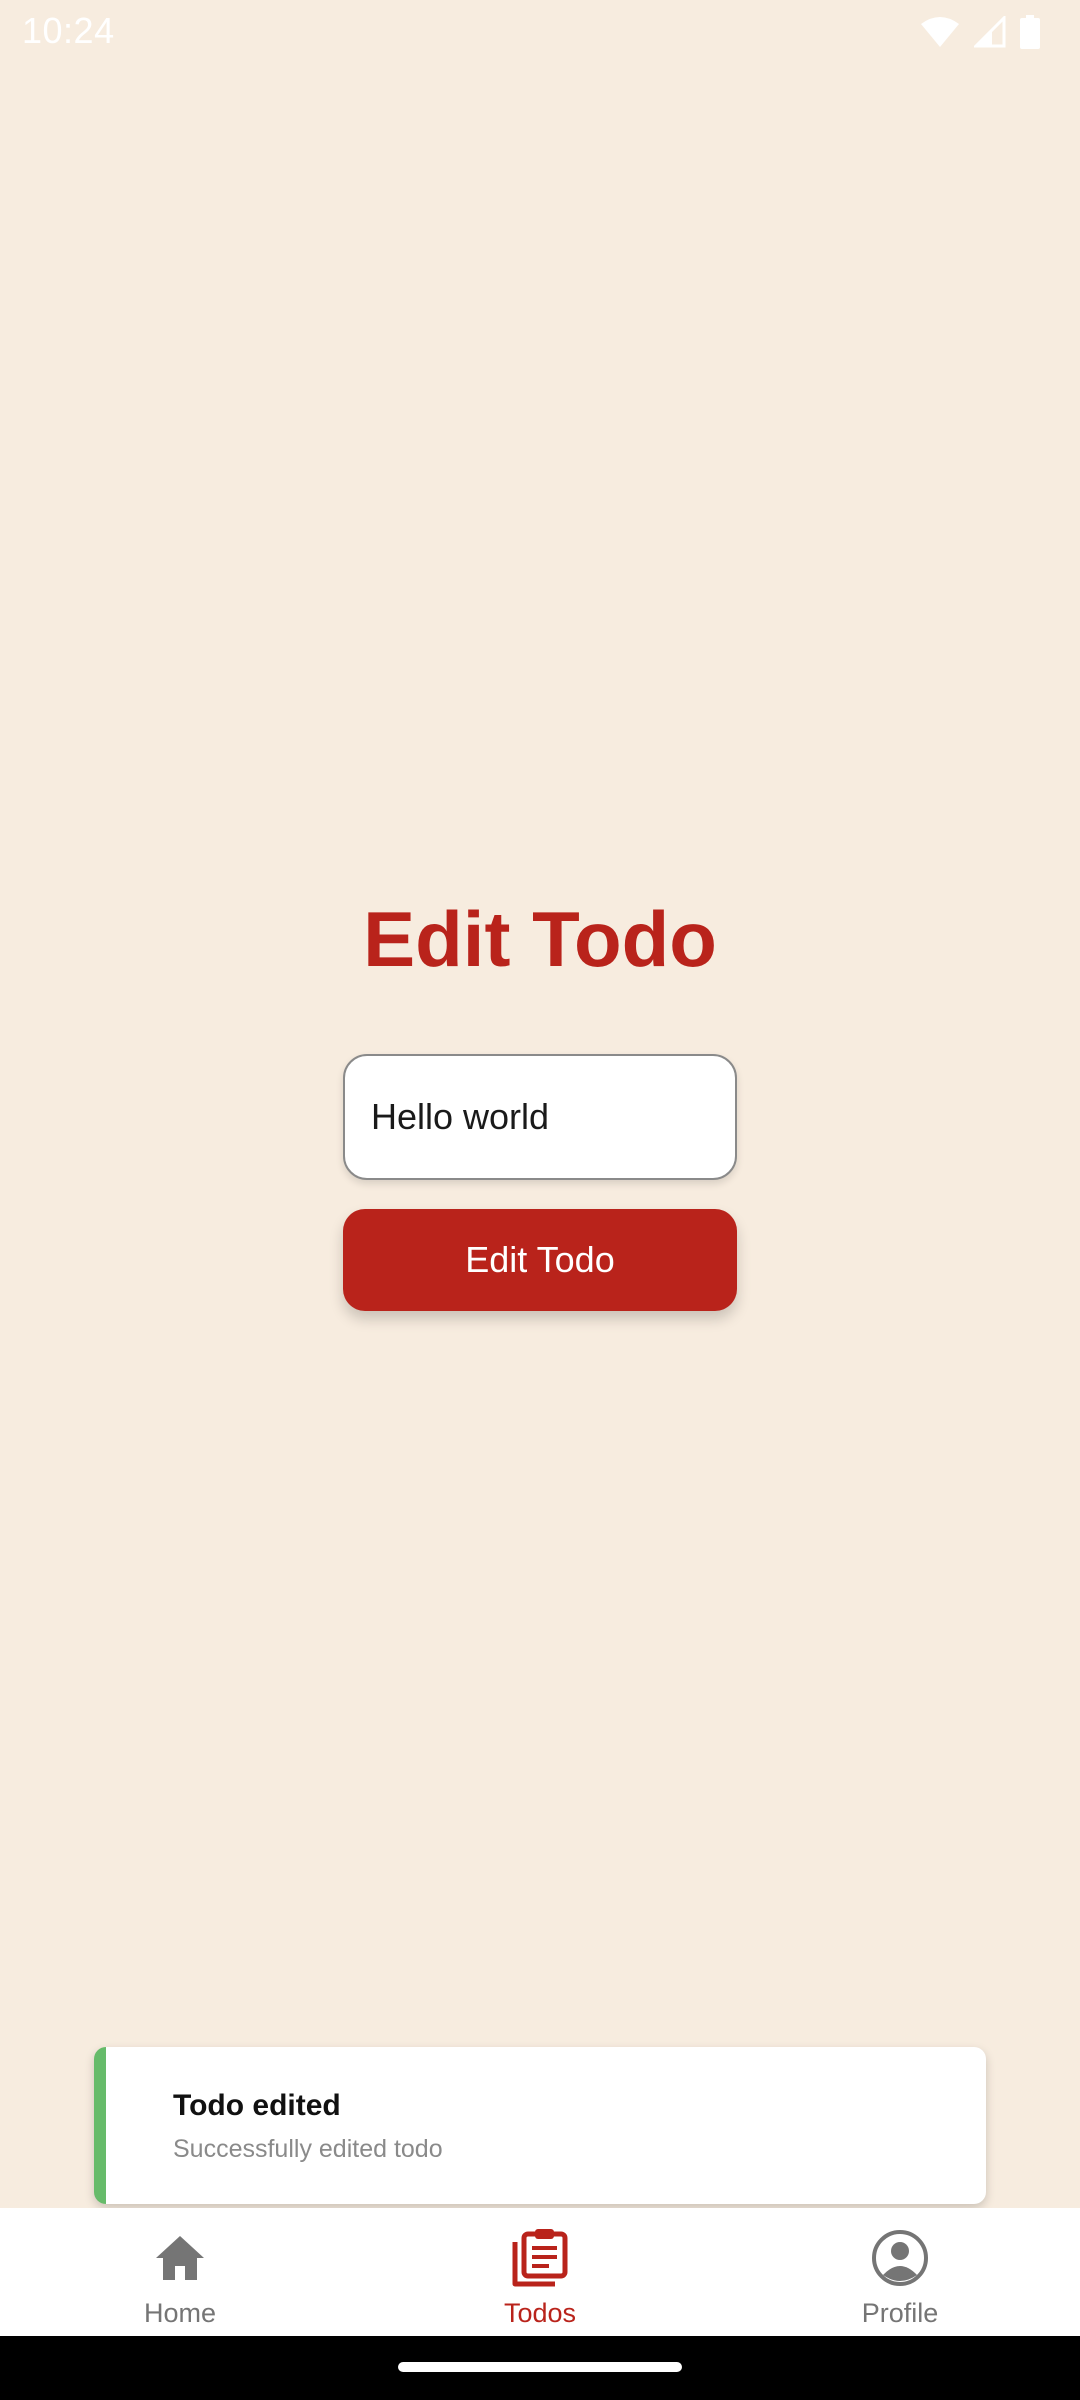 The image size is (1080, 2400). What do you see at coordinates (308, 2149) in the screenshot?
I see `toast-message: Successfully edited todo` at bounding box center [308, 2149].